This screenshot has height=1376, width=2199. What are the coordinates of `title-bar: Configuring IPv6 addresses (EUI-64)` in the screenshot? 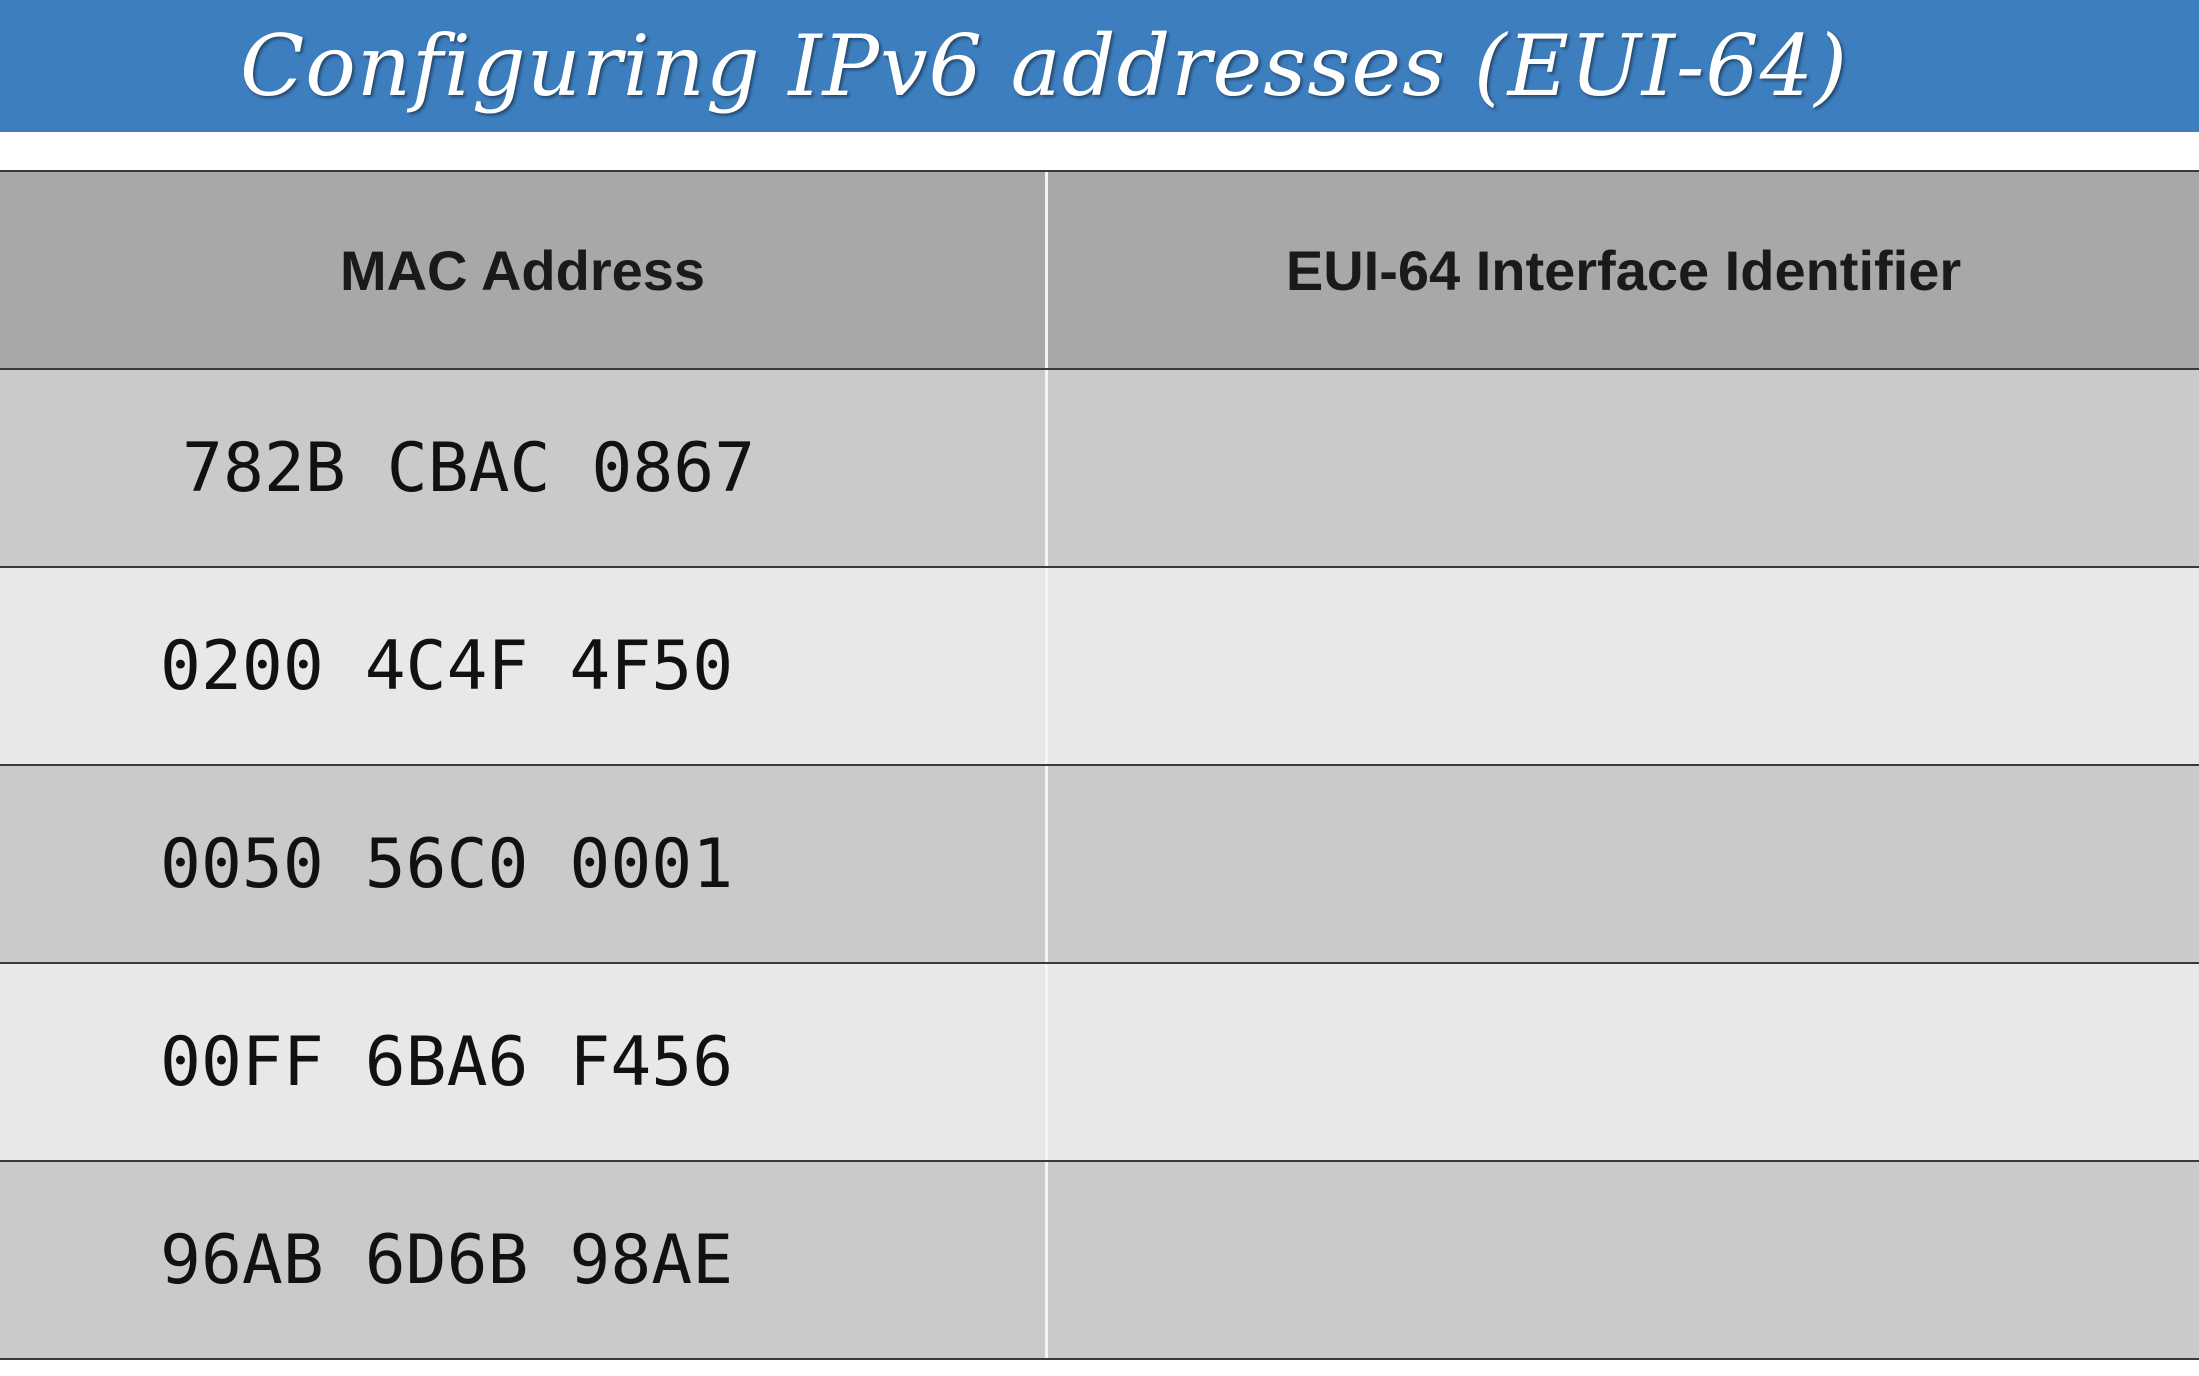 It's located at (1099, 66).